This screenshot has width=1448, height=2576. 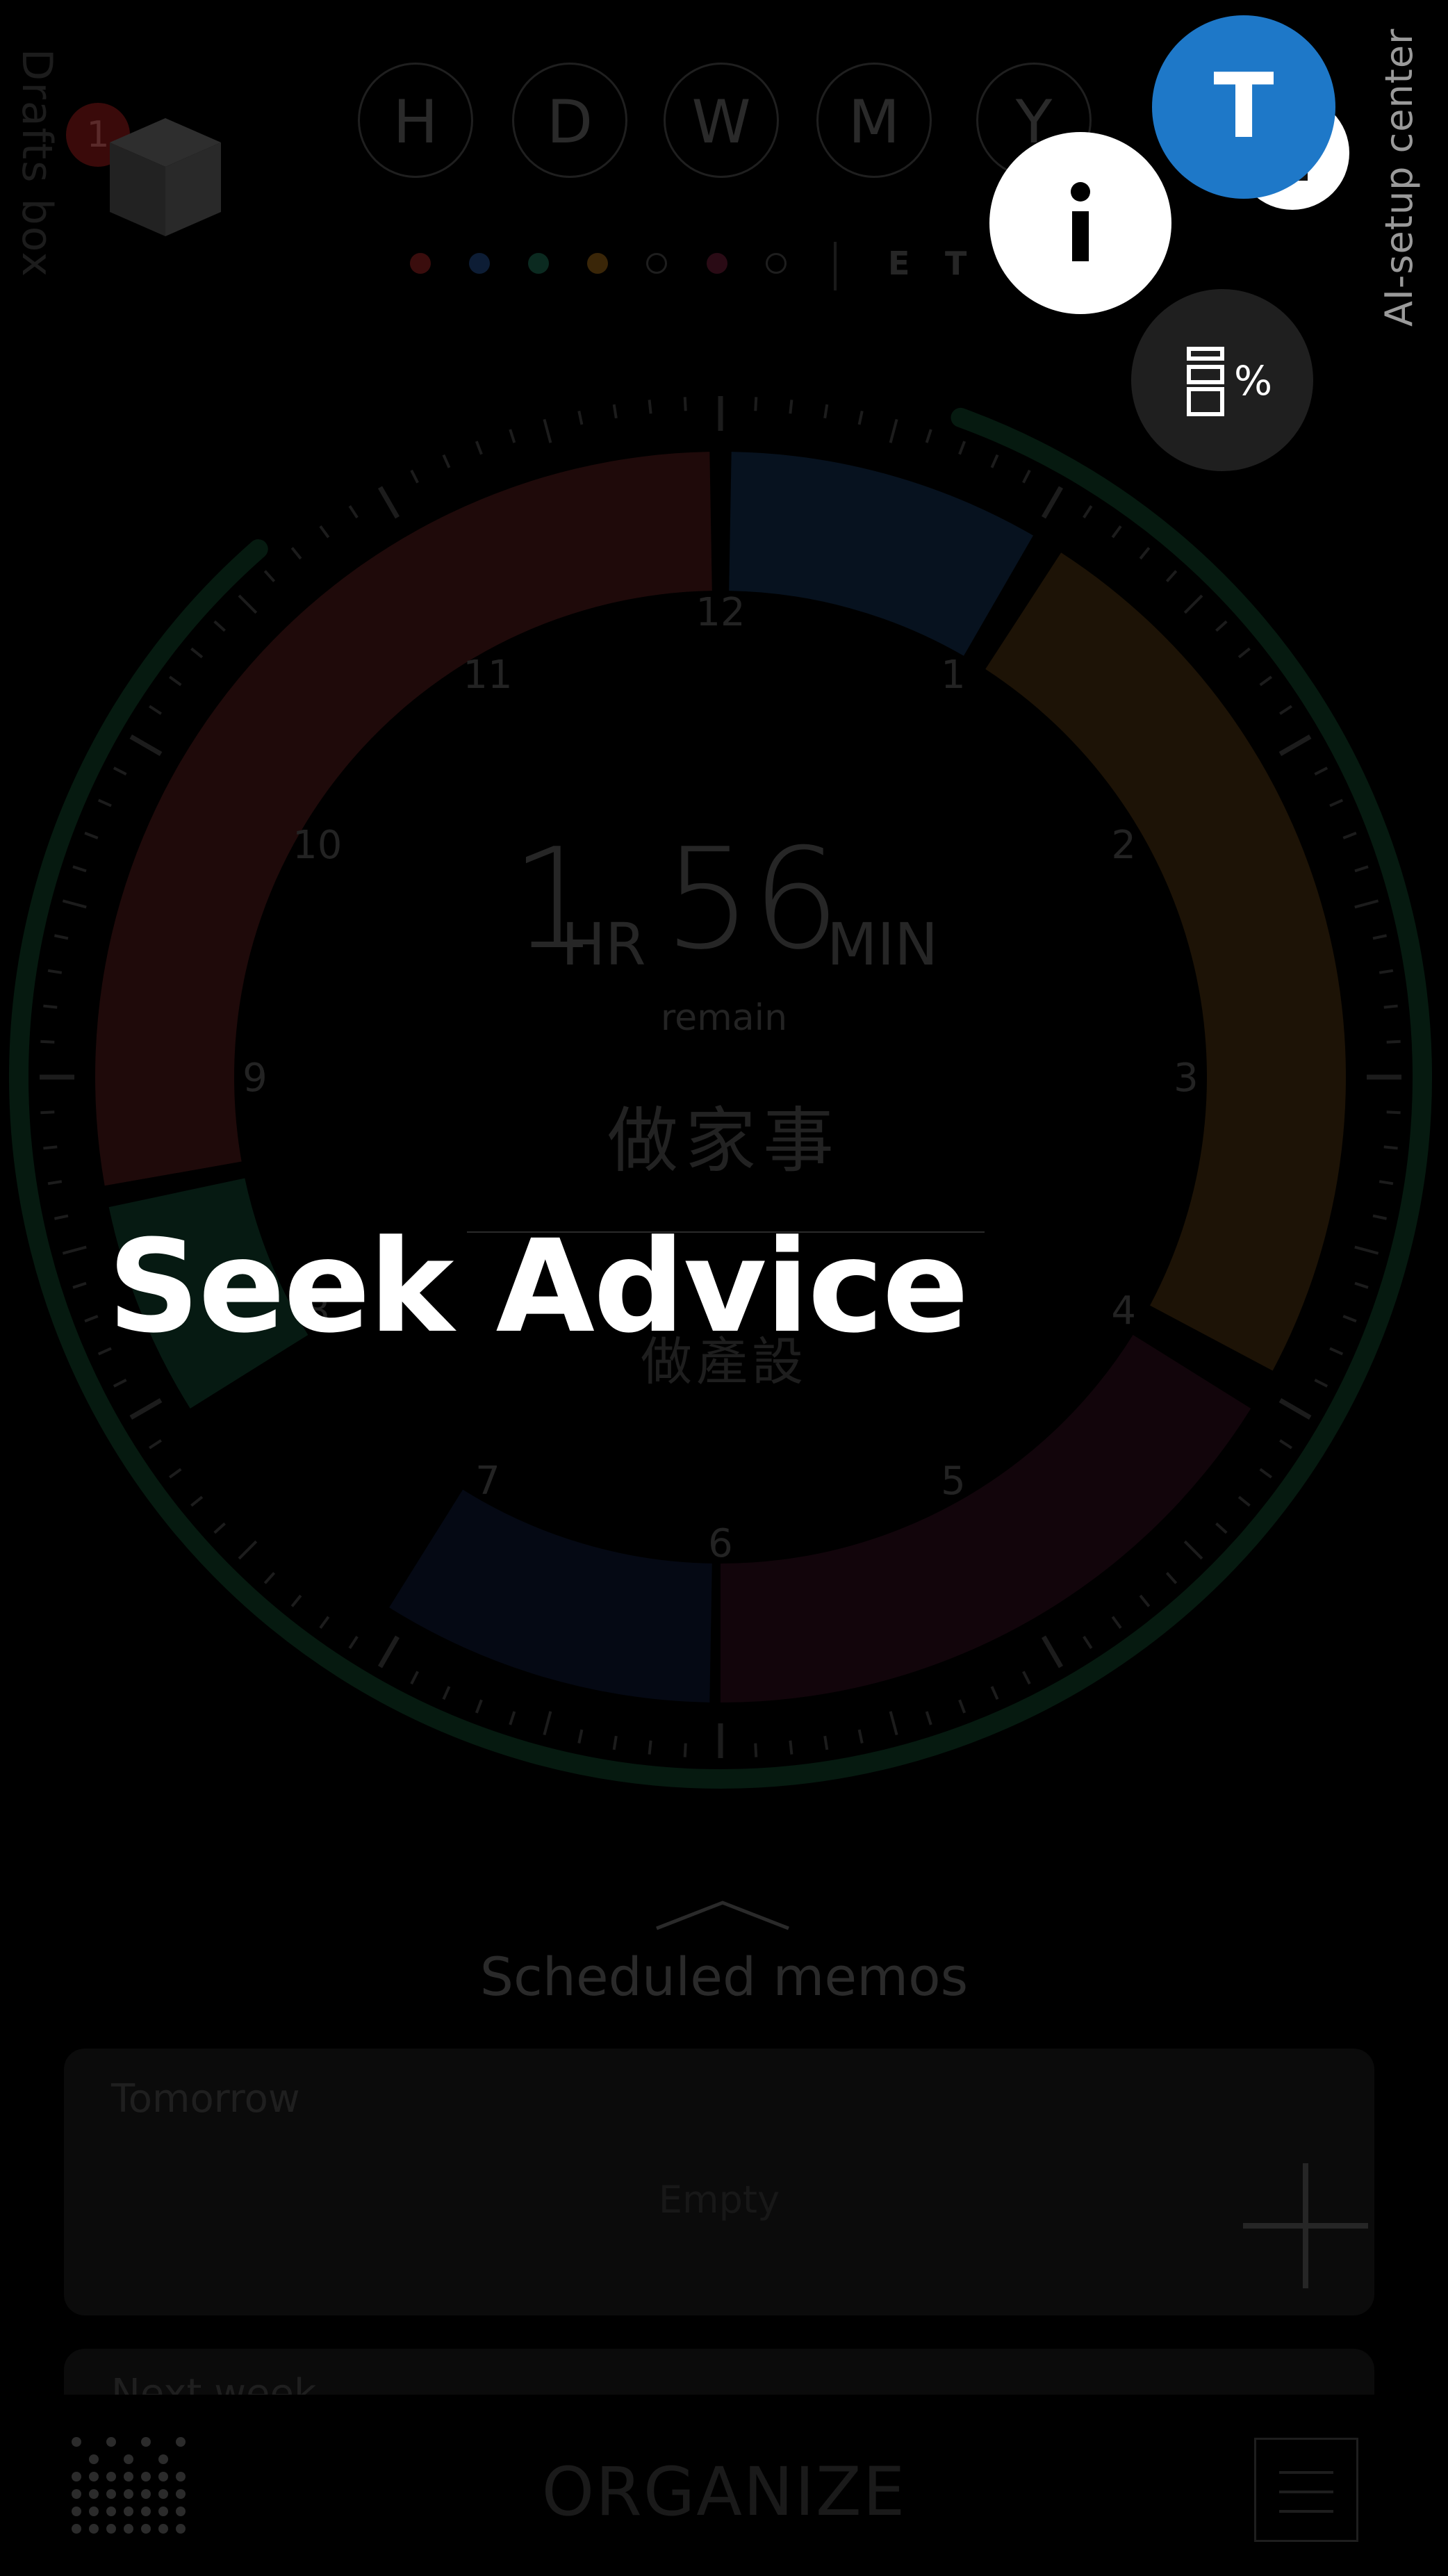 What do you see at coordinates (724, 1135) in the screenshot?
I see `current-activity: 做家事` at bounding box center [724, 1135].